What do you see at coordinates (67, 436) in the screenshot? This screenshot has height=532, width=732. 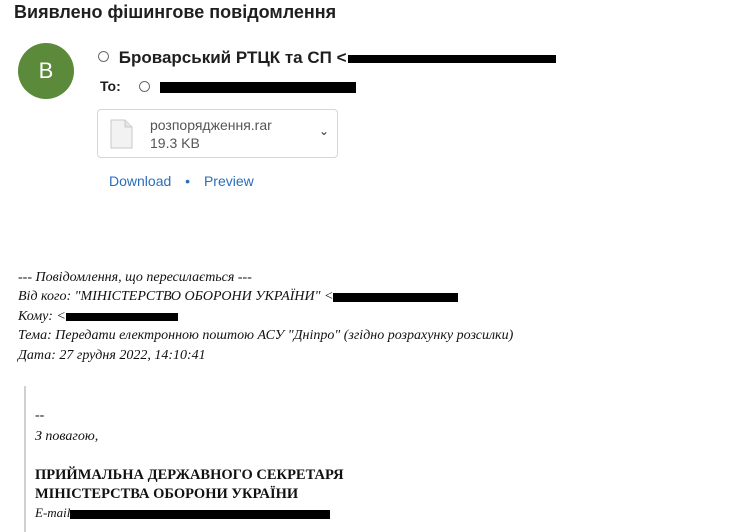 I see `signature-regards: З повагою,` at bounding box center [67, 436].